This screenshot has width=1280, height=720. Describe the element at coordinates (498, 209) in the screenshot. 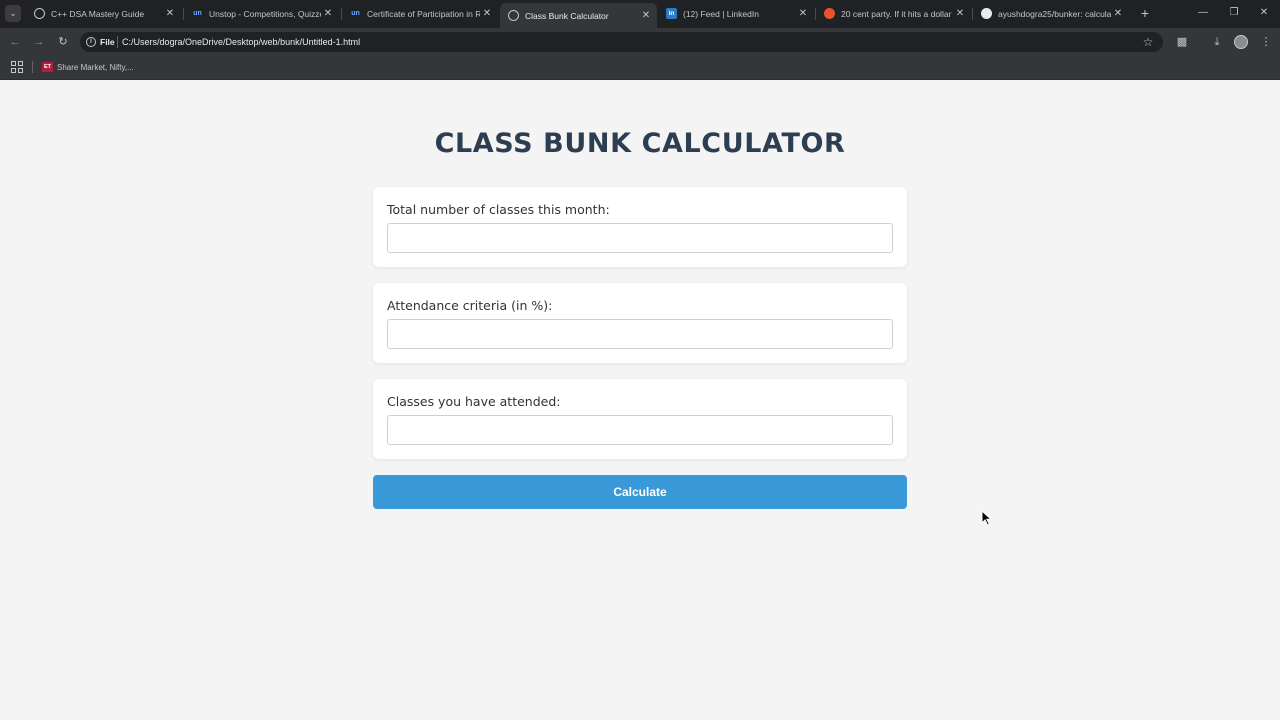

I see `total-classes-label: Total number of classes this month:` at that location.